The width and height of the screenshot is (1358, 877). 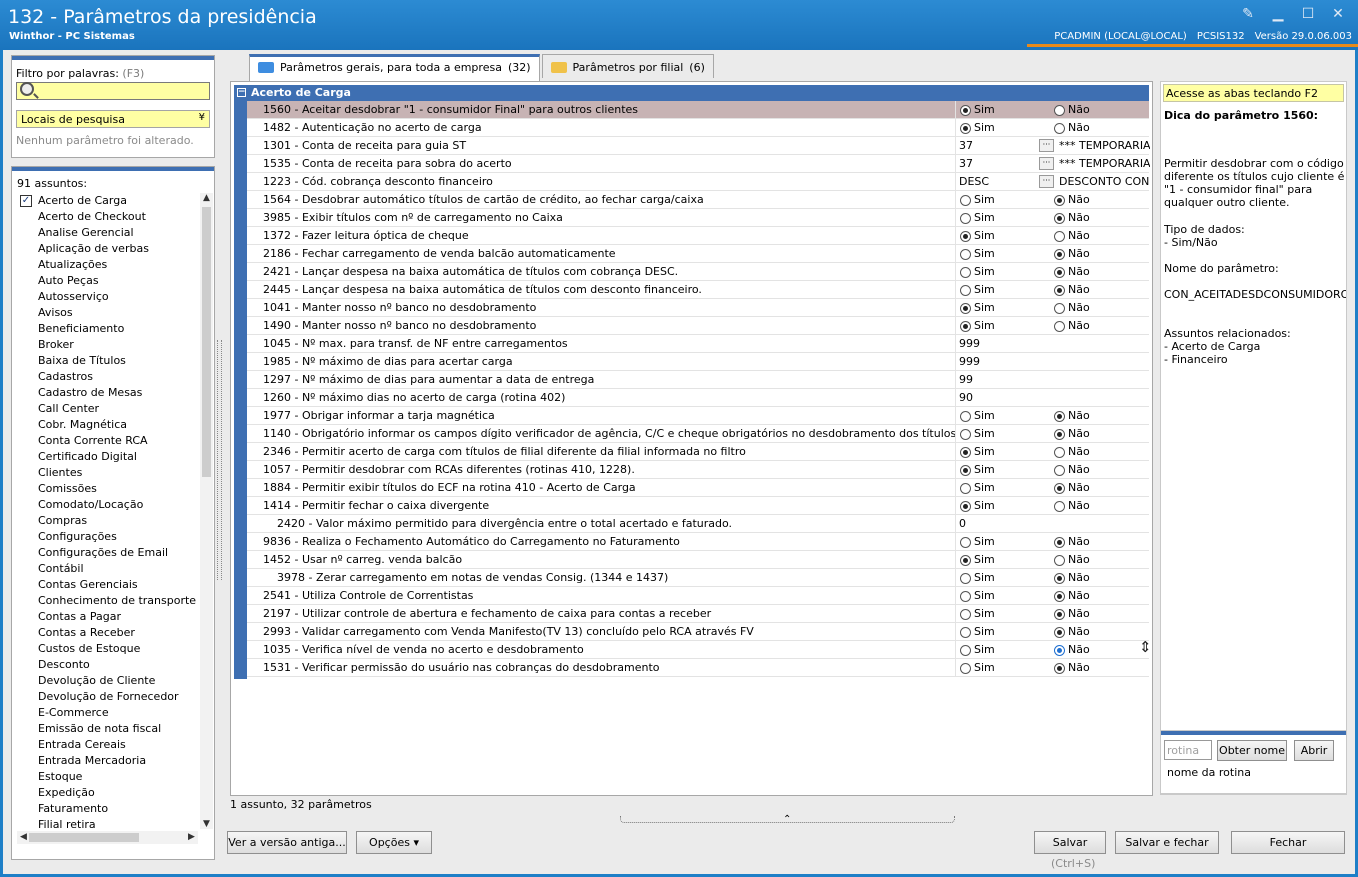 I want to click on subject-item: Estoque, so click(x=107, y=777).